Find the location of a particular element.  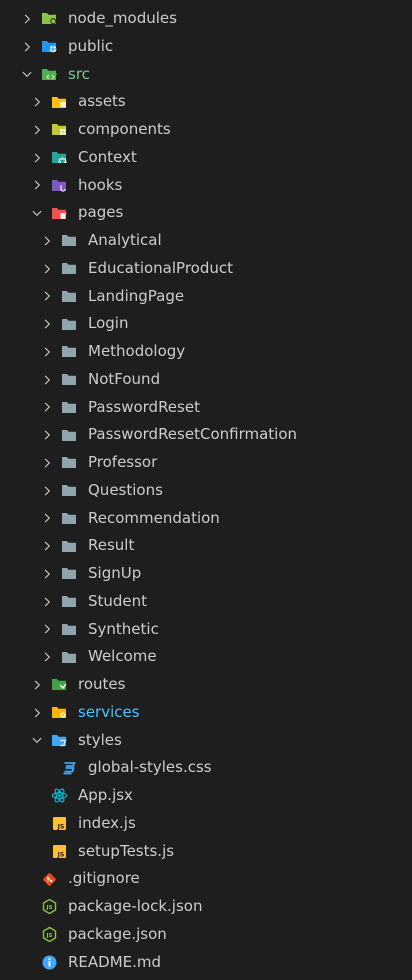

nodejs-file-icon: JS is located at coordinates (49, 935).